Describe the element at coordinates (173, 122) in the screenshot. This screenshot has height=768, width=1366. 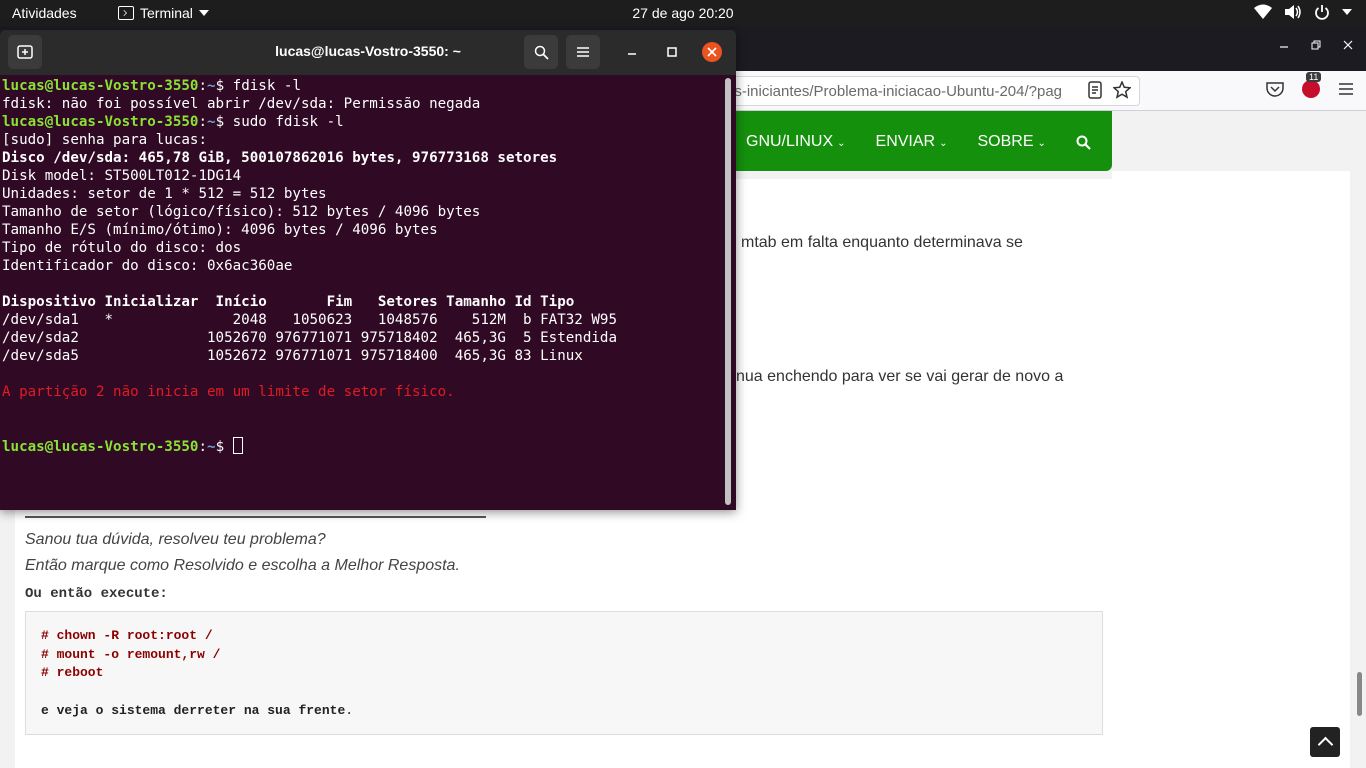
I see `terminal-line: lucas@lucas-Vostro-3550:~$ sudo fdisk -l` at that location.